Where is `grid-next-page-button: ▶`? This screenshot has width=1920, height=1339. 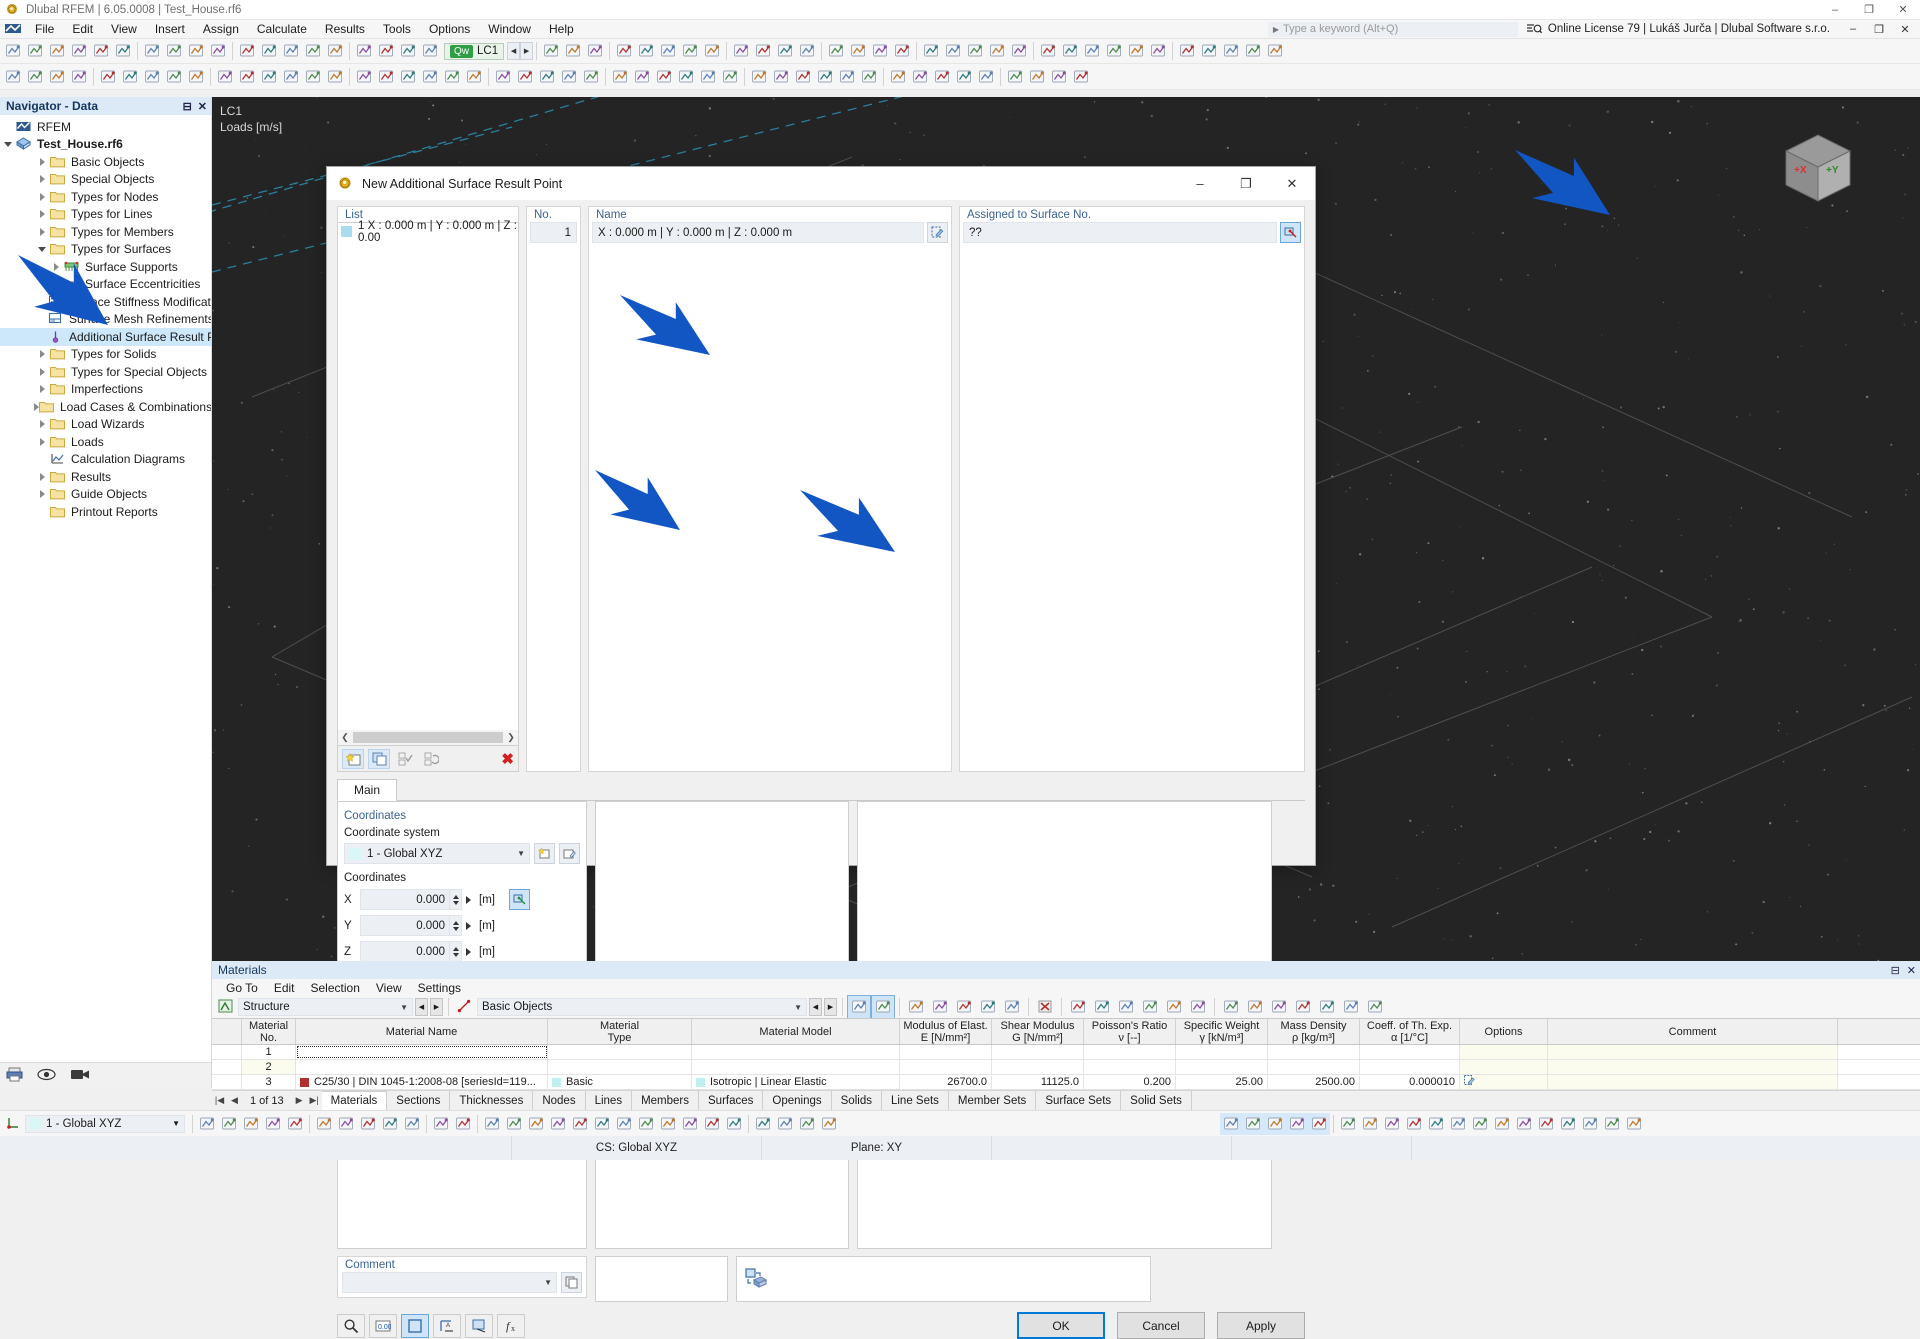 grid-next-page-button: ▶ is located at coordinates (299, 1100).